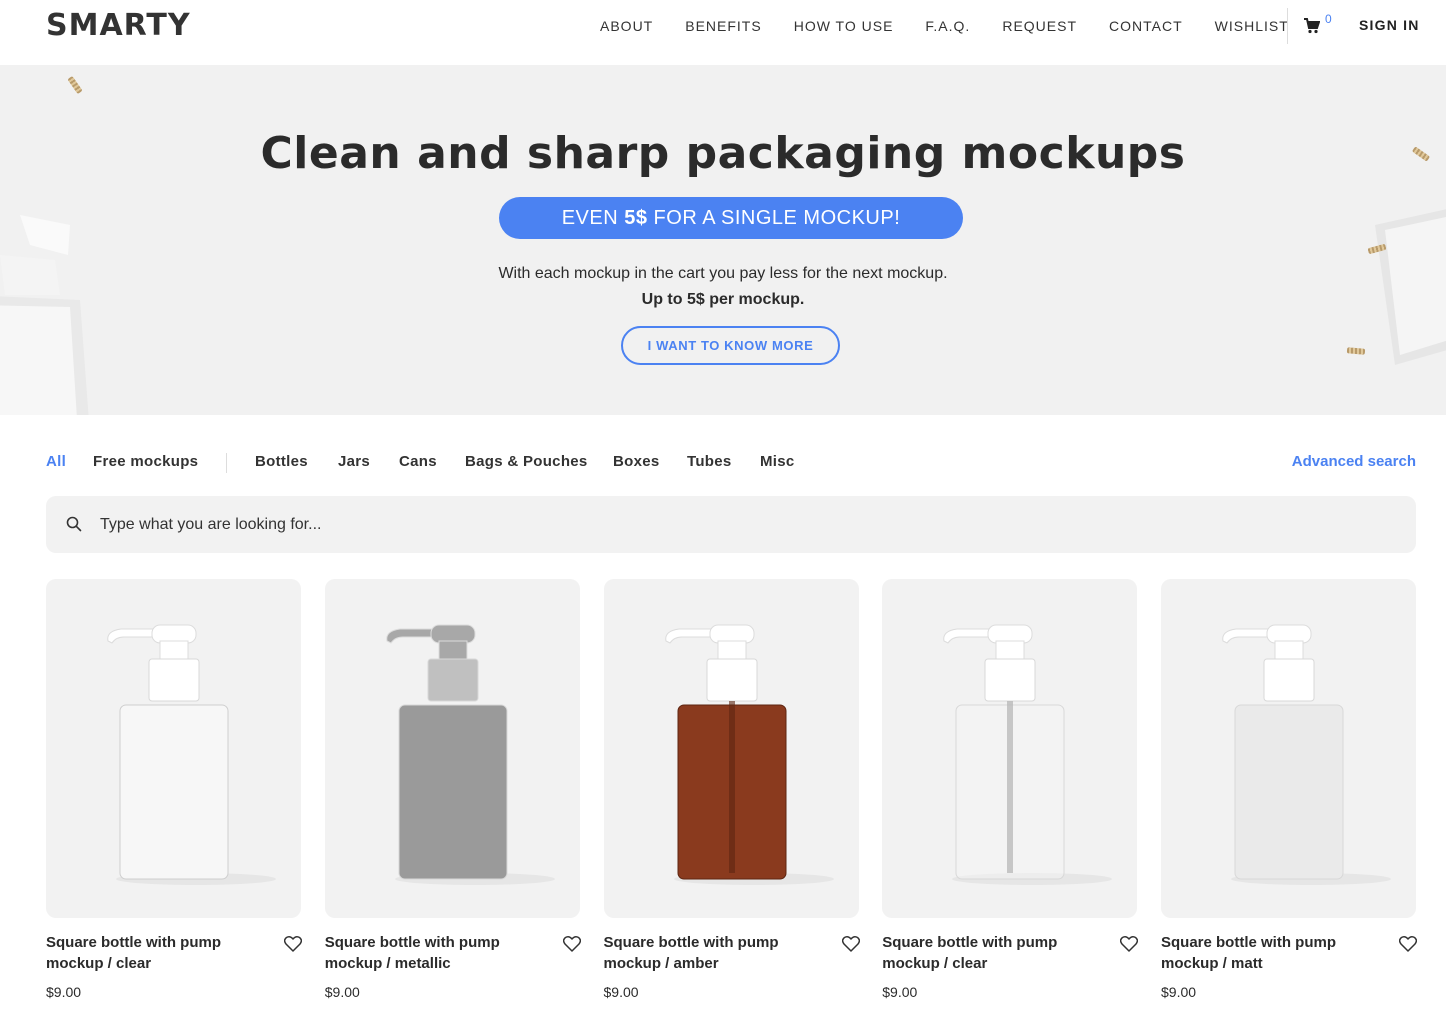 Image resolution: width=1446 pixels, height=1022 pixels. Describe the element at coordinates (44, 315) in the screenshot. I see `decorative-bottle-image` at that location.